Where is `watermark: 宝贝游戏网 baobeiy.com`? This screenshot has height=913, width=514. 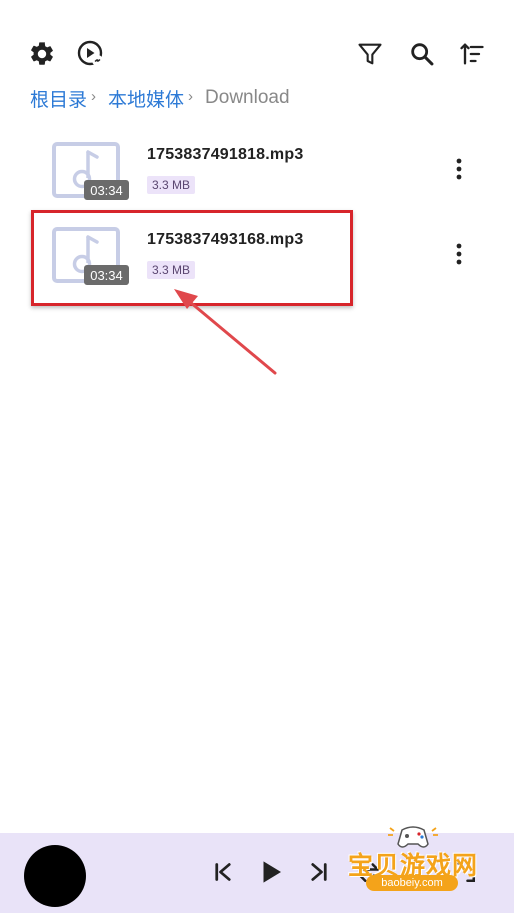
watermark: 宝贝游戏网 baobeiy.com is located at coordinates (413, 867).